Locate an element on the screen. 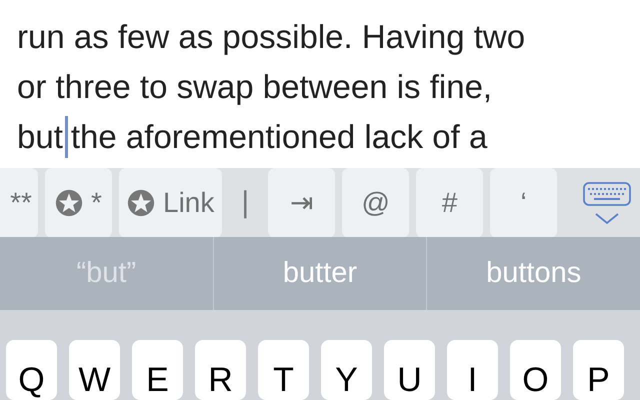  text-line: or three to swap between is fine, is located at coordinates (255, 87).